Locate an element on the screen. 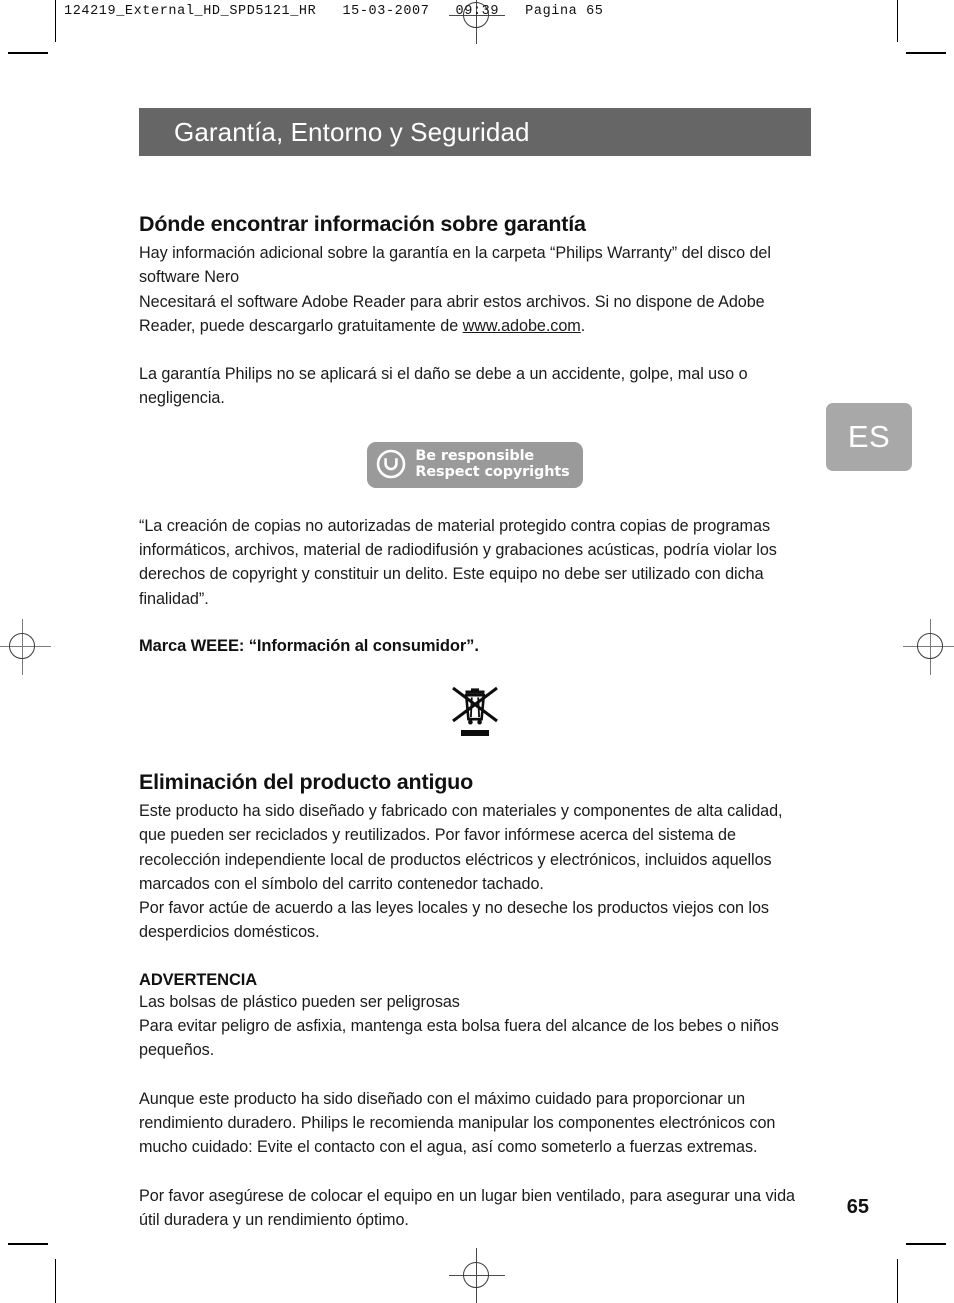 The width and height of the screenshot is (954, 1303). crop-mark-top-left-horizontal is located at coordinates (28, 53).